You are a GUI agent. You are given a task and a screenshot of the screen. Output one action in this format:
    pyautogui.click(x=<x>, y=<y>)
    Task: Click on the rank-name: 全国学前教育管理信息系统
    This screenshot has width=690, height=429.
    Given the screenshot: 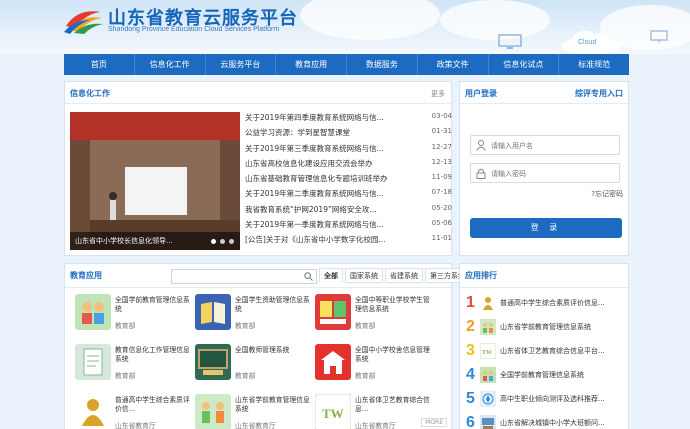 What is the action you would take?
    pyautogui.click(x=565, y=375)
    